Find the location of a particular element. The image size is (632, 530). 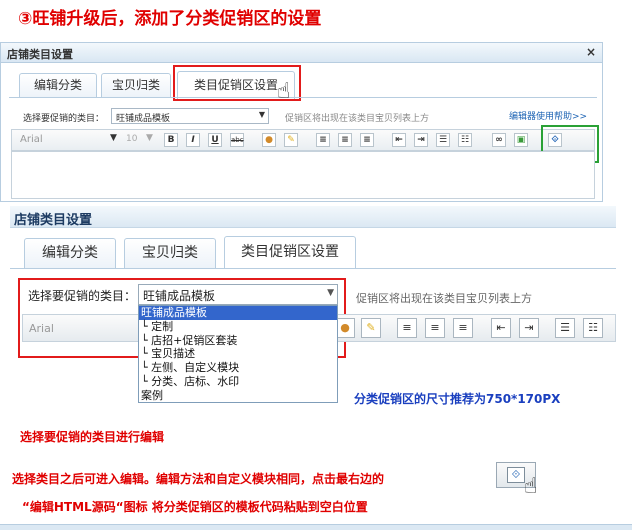

dropdown-item: └ 定制 is located at coordinates (238, 327).